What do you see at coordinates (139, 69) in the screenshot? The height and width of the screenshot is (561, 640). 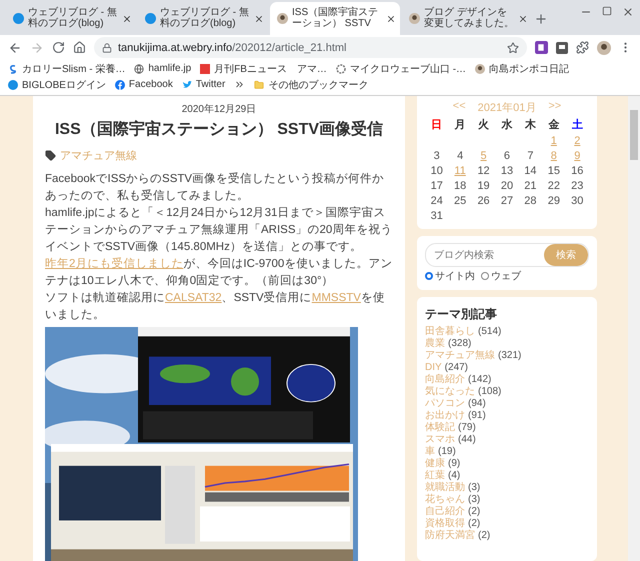 I see `globe-icon` at bounding box center [139, 69].